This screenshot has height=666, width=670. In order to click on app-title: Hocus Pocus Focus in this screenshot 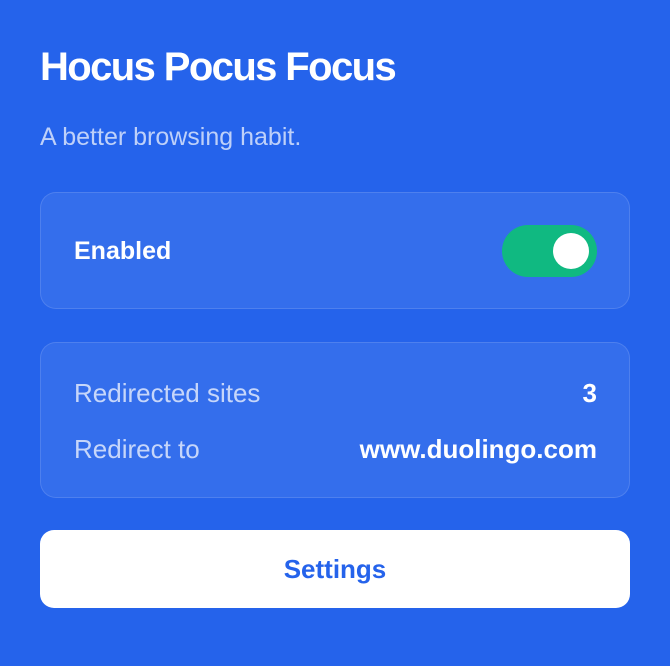, I will do `click(218, 67)`.